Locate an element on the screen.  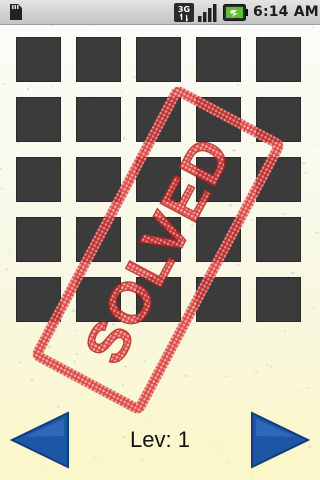
left-arrow-icon is located at coordinates (40, 440).